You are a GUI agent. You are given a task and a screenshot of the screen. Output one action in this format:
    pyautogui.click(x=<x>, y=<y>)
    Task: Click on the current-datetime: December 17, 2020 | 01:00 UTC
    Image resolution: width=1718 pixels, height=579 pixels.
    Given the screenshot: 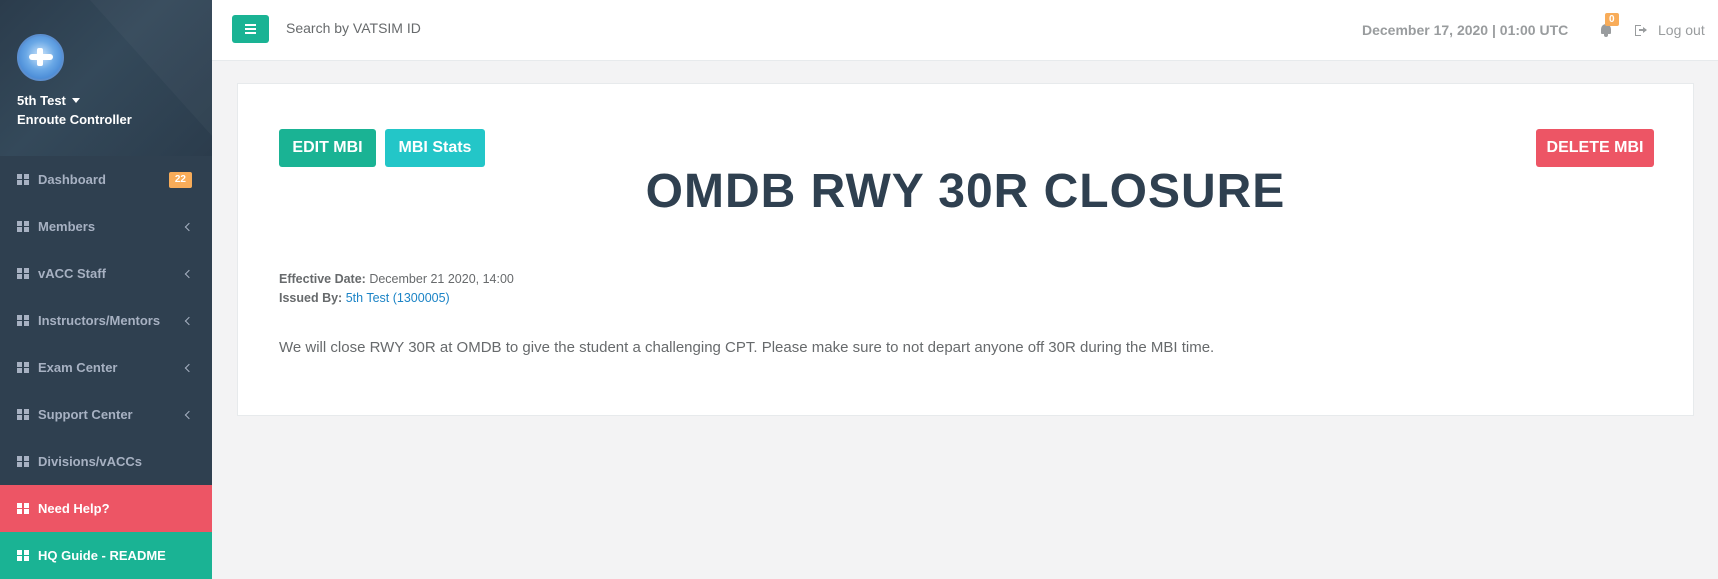 What is the action you would take?
    pyautogui.click(x=1465, y=30)
    